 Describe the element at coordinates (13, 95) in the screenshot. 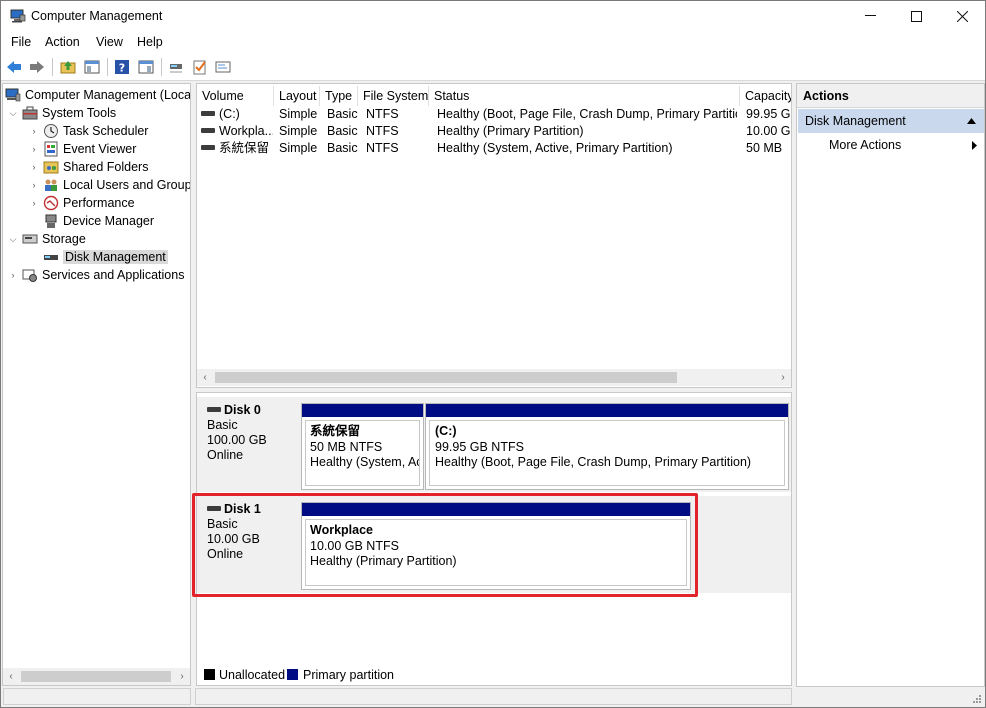

I see `computer-management-icon` at that location.